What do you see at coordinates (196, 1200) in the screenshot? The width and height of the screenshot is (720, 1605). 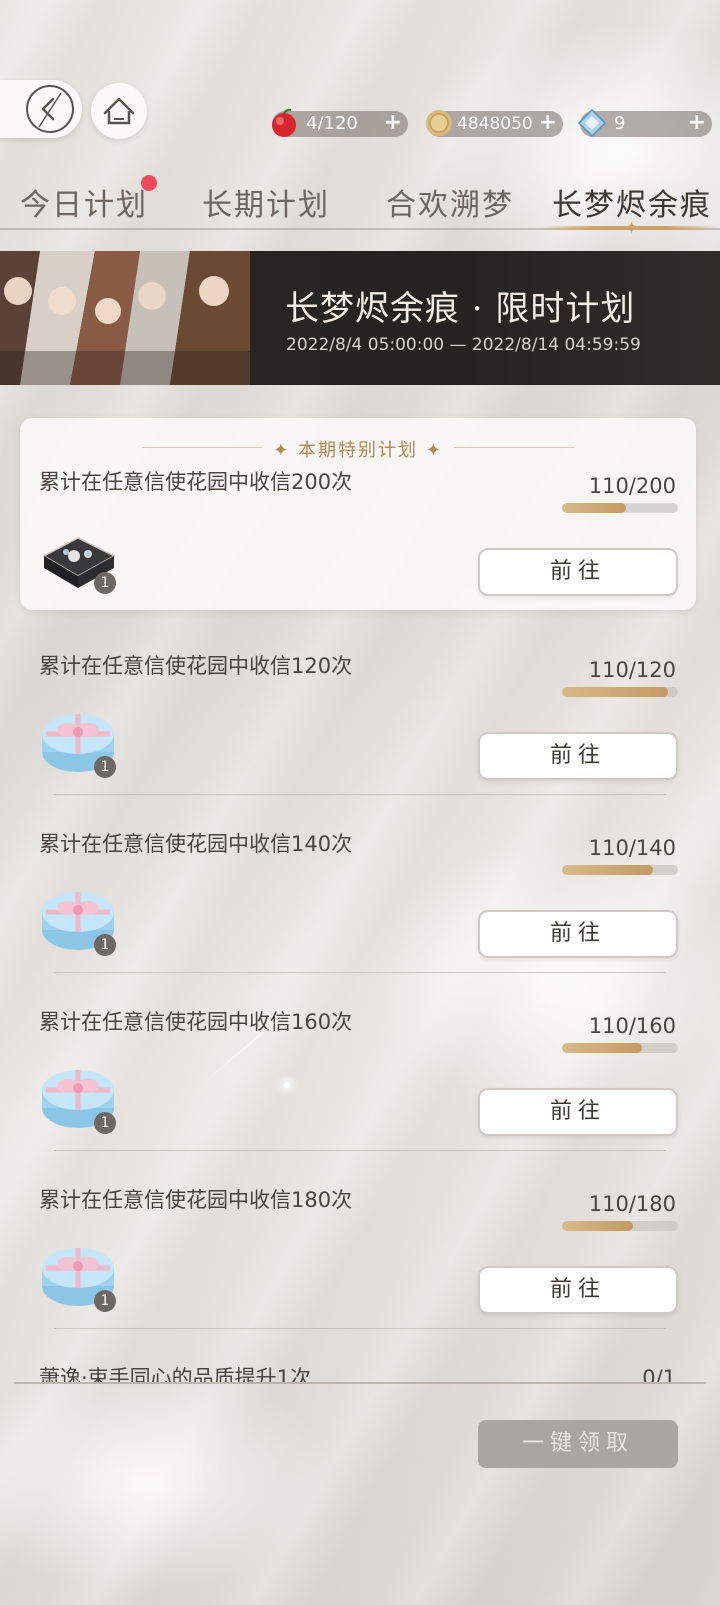 I see `task-description: 累计在任意信使花园中收信180次` at bounding box center [196, 1200].